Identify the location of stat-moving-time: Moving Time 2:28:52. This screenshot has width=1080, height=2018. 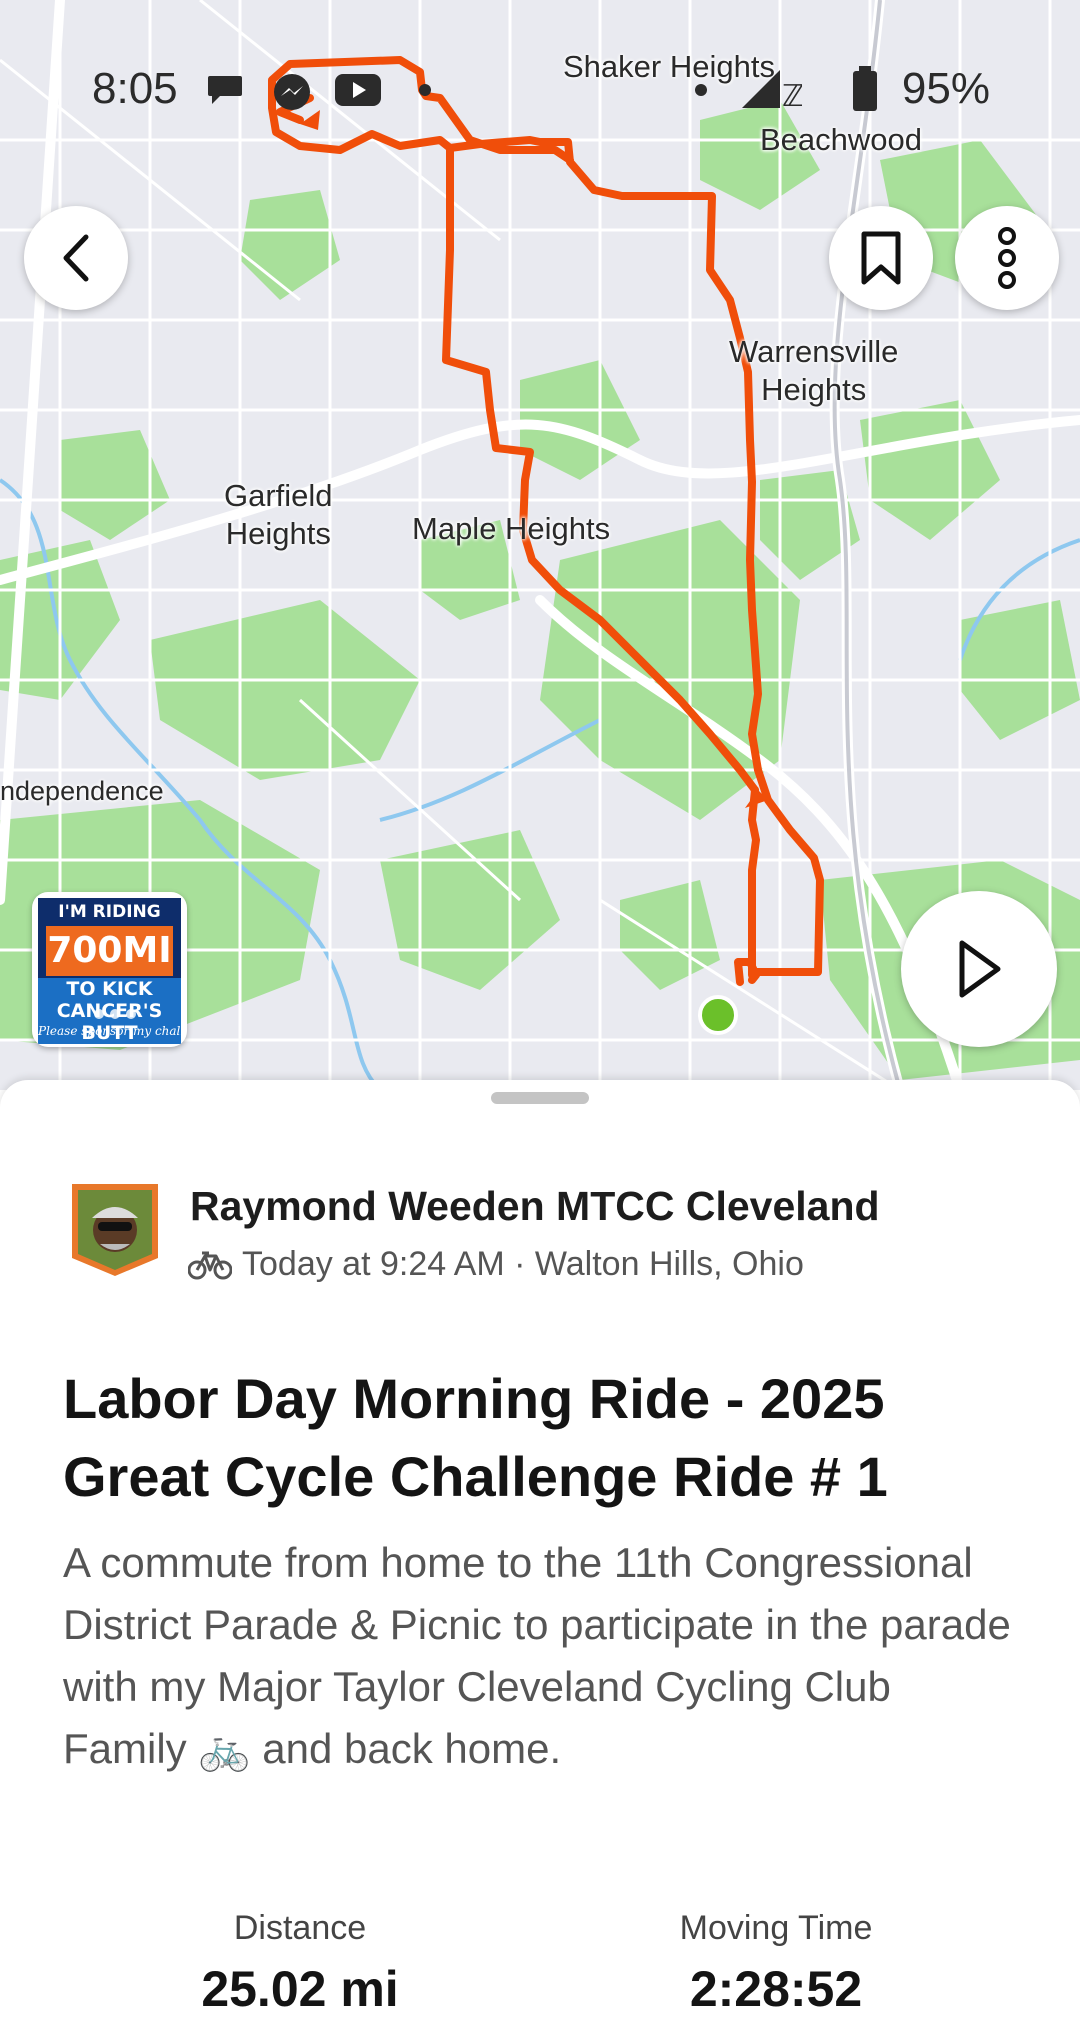
(776, 1963).